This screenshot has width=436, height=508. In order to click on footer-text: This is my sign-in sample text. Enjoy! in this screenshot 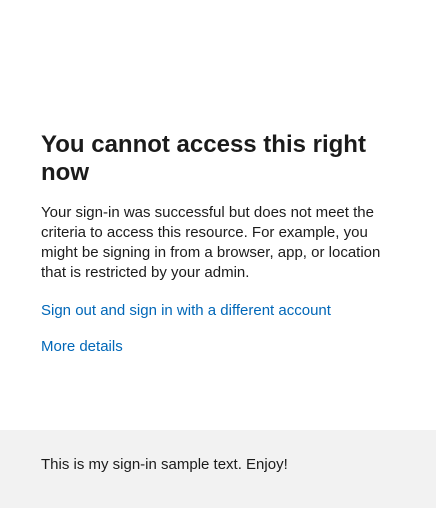, I will do `click(164, 464)`.